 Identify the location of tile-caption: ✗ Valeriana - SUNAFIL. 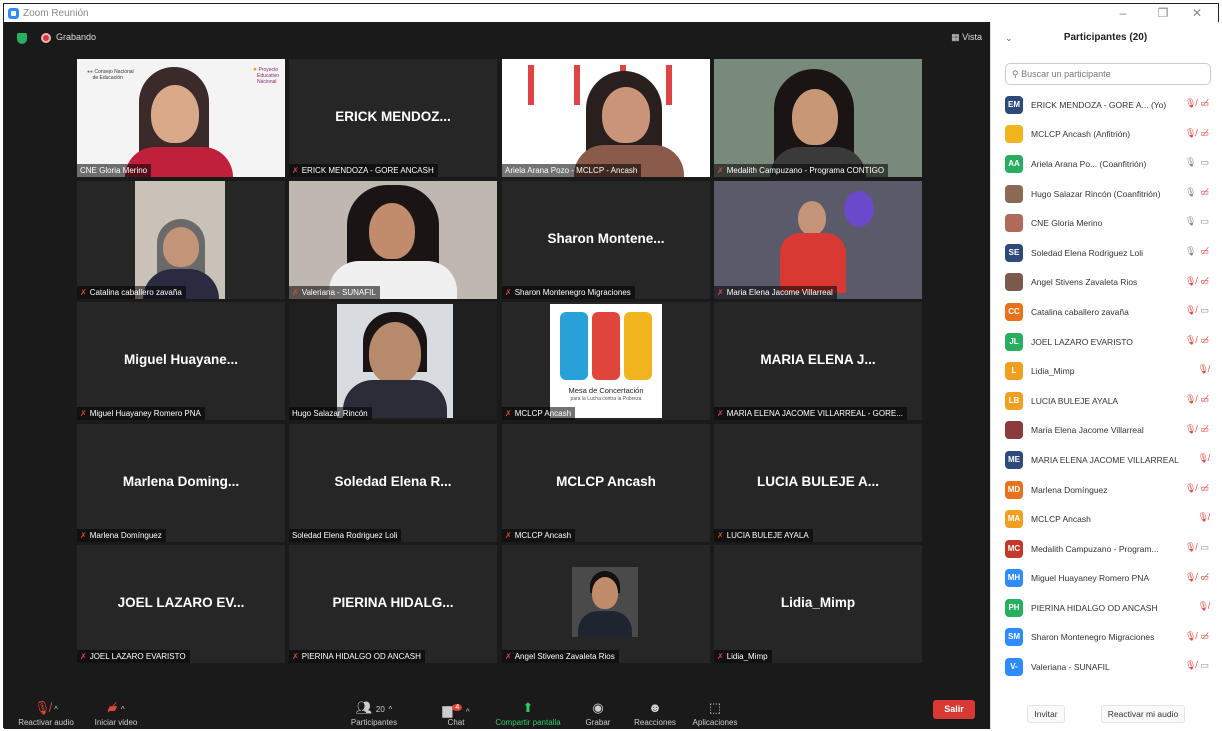
(334, 292).